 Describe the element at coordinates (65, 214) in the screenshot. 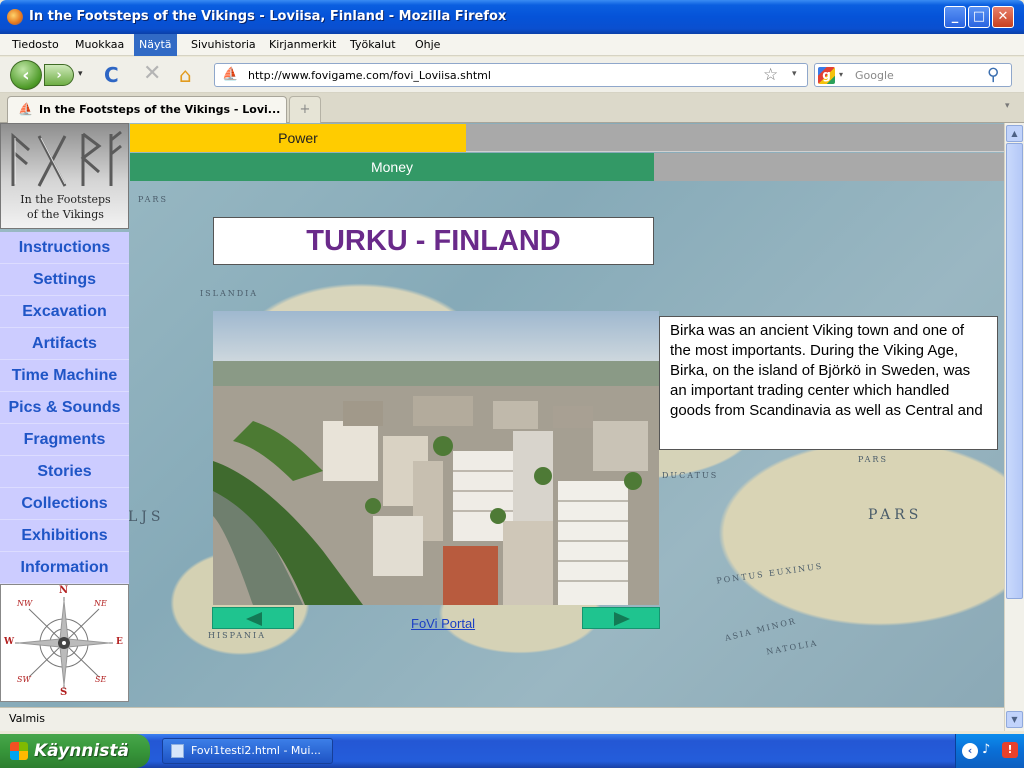

I see `logo-caption-line2: of the Vikings` at that location.